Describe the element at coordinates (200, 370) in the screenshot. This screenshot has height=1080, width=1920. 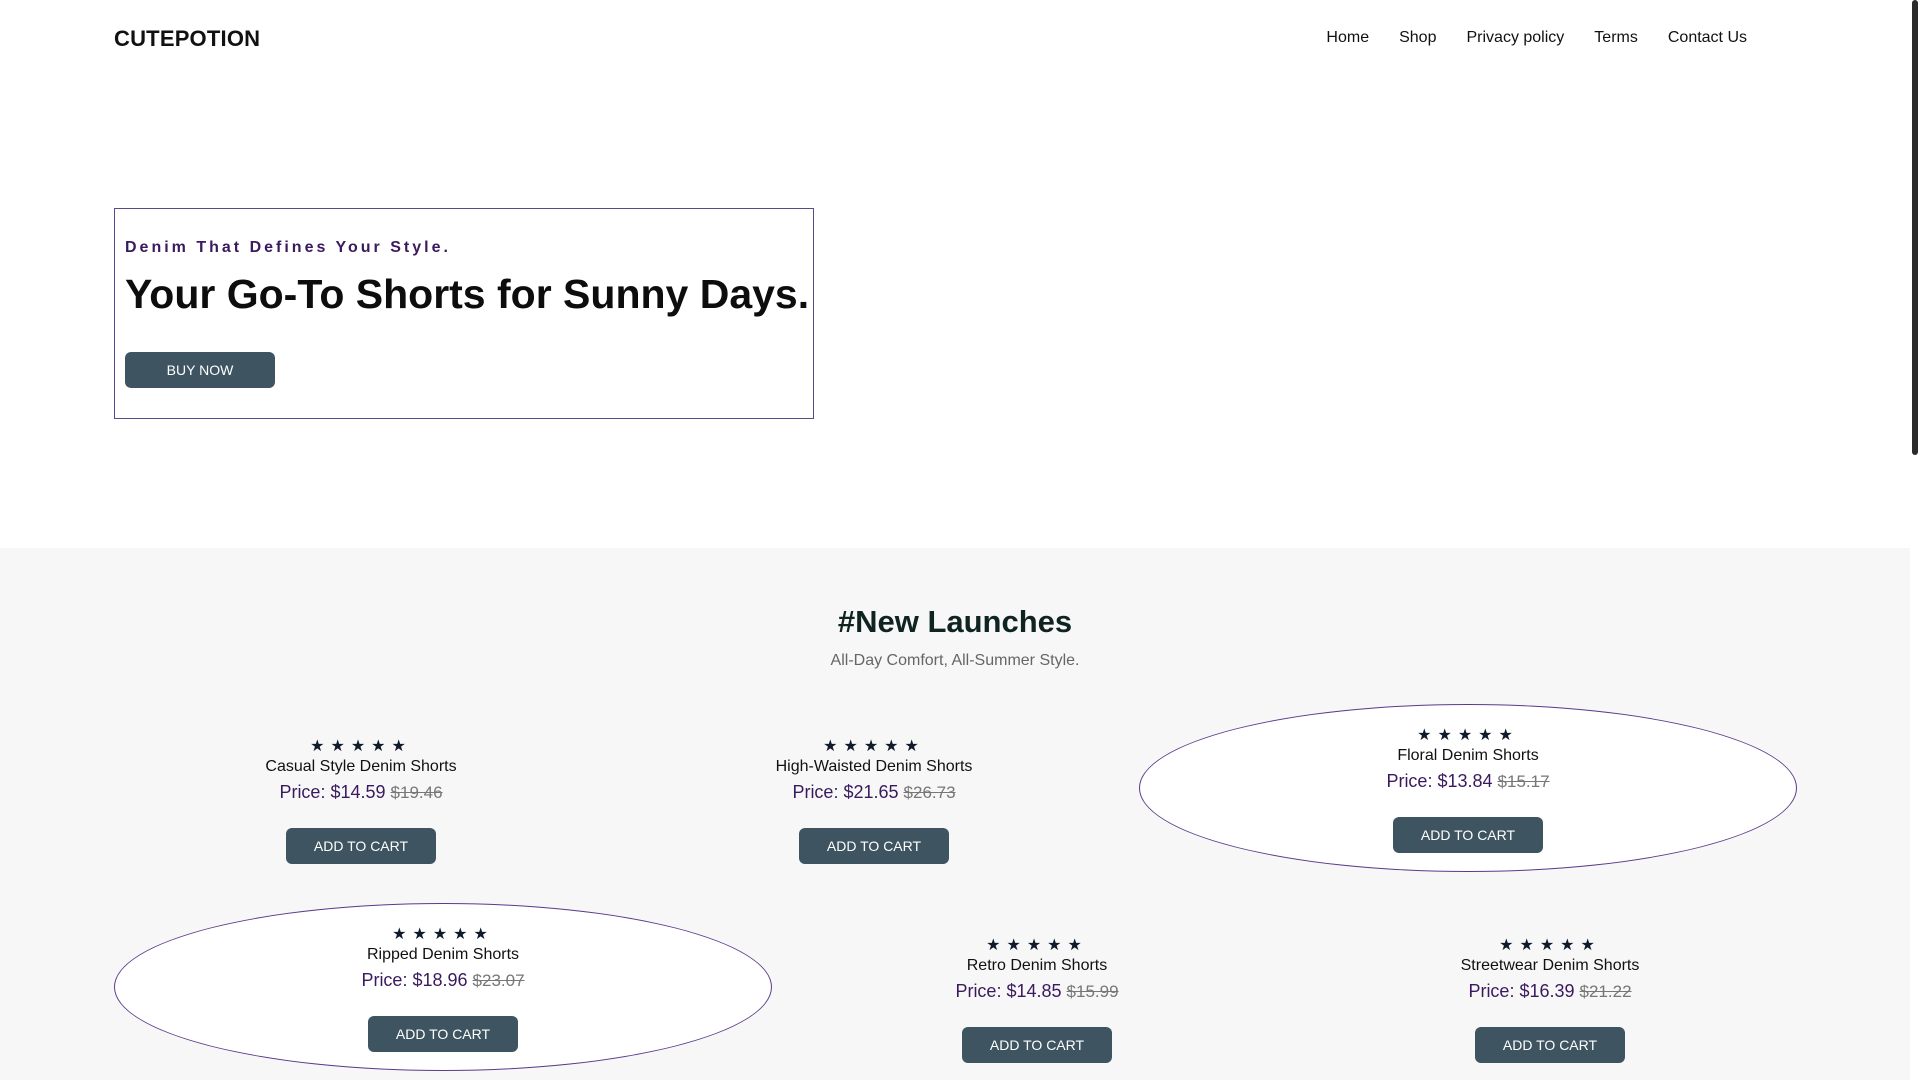
I see `buy-now-button: BUY NOW` at that location.